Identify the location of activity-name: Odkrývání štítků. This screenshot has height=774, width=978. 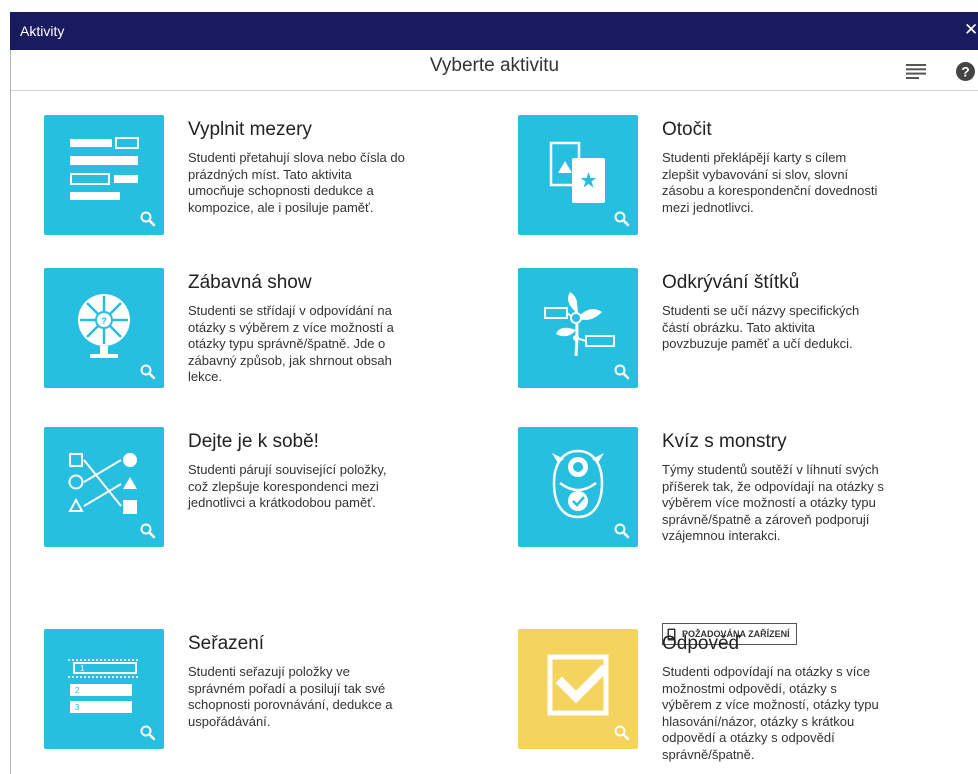
(730, 283).